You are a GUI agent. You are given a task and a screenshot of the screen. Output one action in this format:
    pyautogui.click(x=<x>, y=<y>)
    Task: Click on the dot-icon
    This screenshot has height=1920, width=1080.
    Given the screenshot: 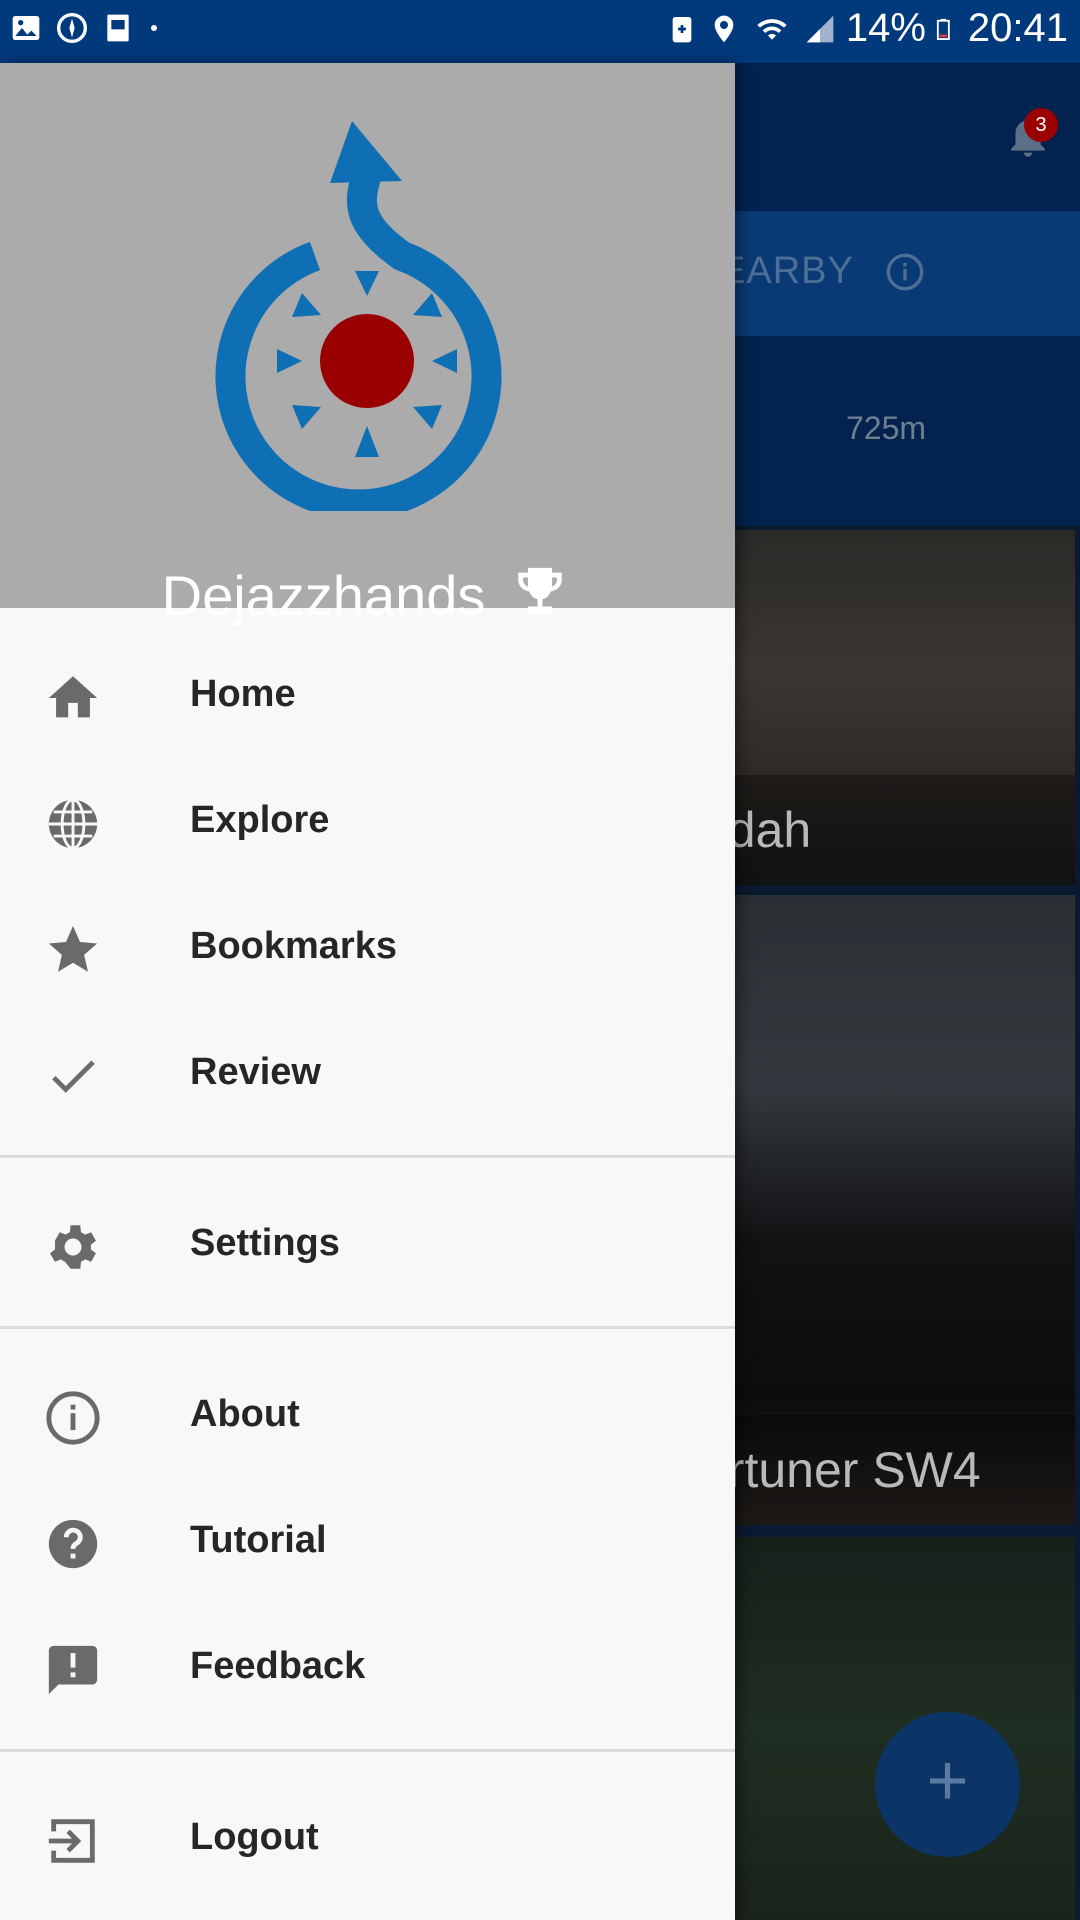 What is the action you would take?
    pyautogui.click(x=154, y=28)
    